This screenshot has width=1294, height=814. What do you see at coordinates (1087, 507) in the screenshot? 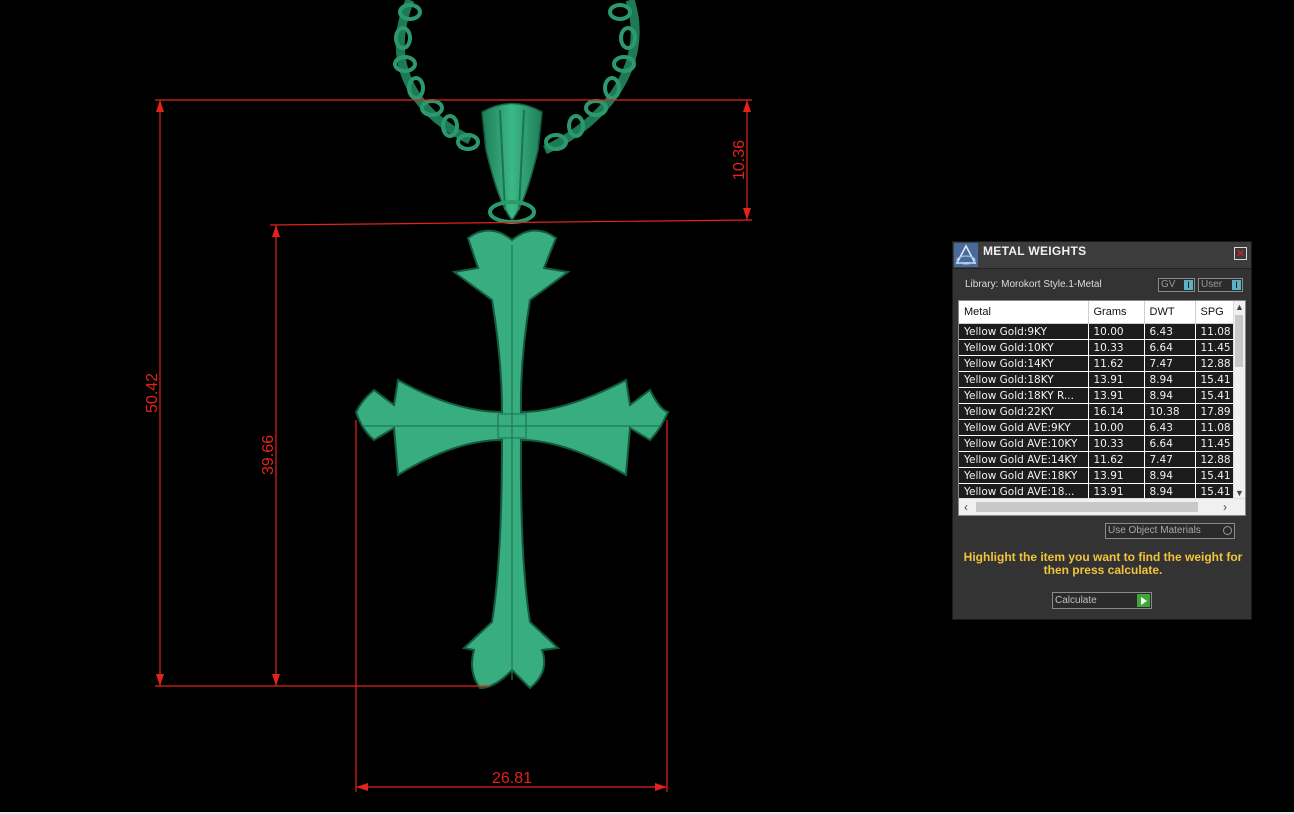
I see `horizontal-scroll-thumb` at bounding box center [1087, 507].